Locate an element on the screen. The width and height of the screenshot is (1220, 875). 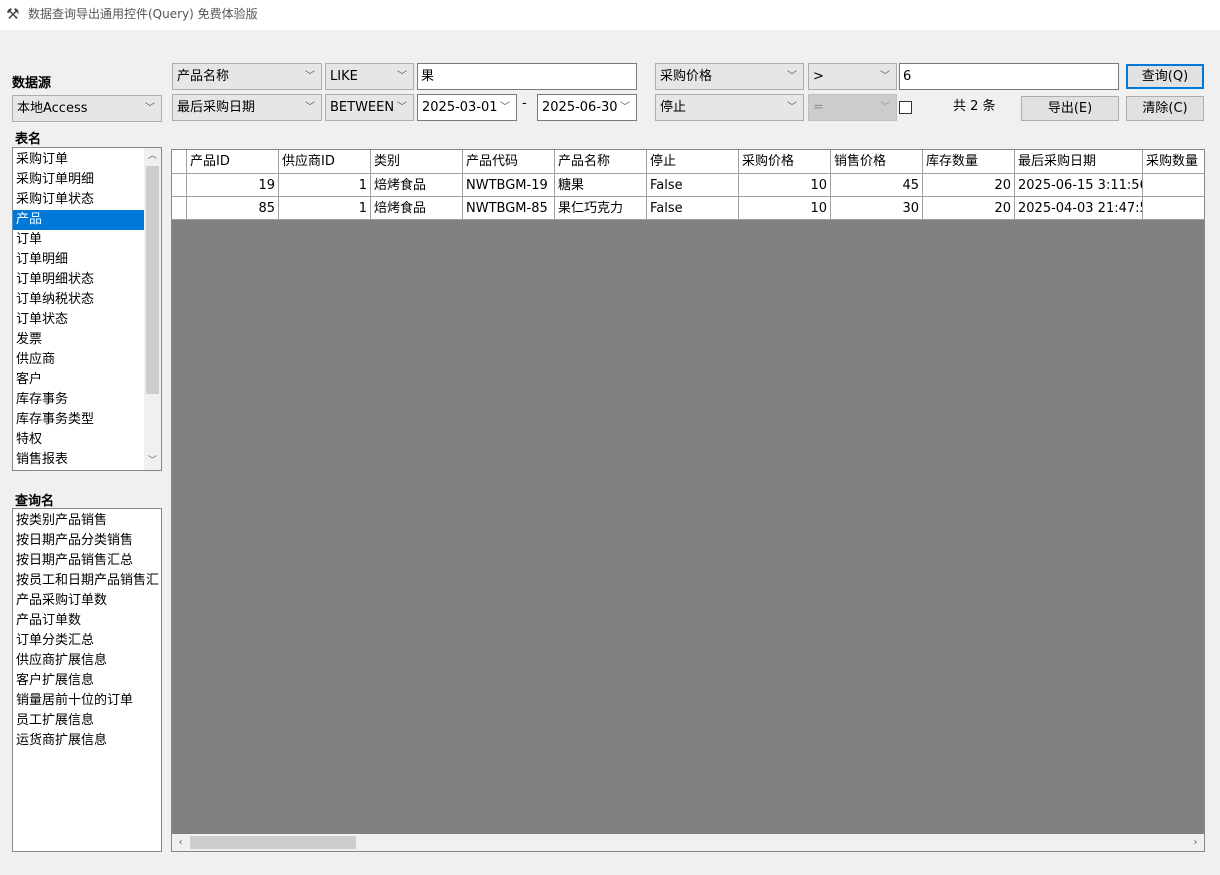
query-list-item: 按日期产品销售汇总 is located at coordinates (87, 561).